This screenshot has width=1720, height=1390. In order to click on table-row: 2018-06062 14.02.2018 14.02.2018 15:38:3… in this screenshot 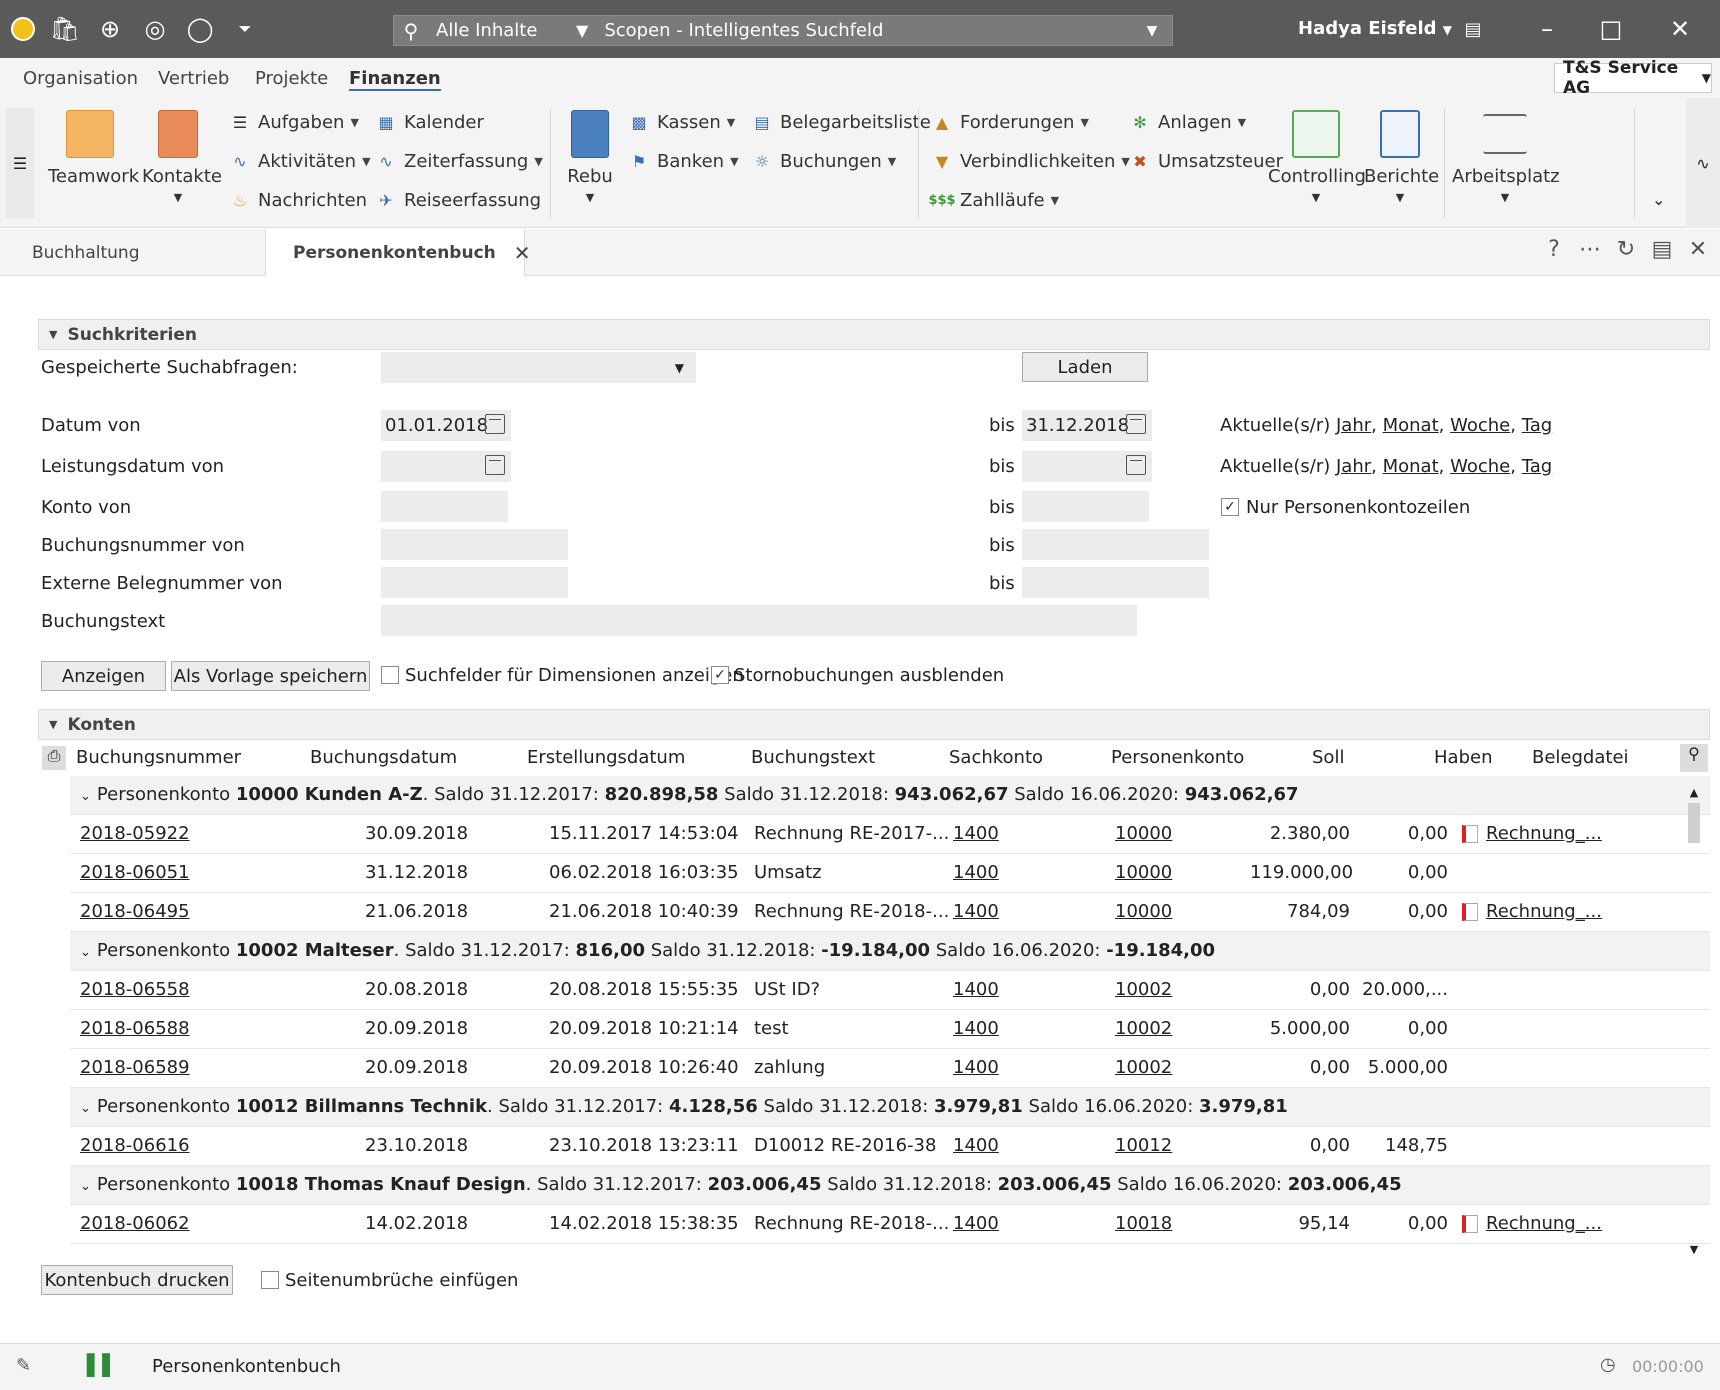, I will do `click(890, 1224)`.